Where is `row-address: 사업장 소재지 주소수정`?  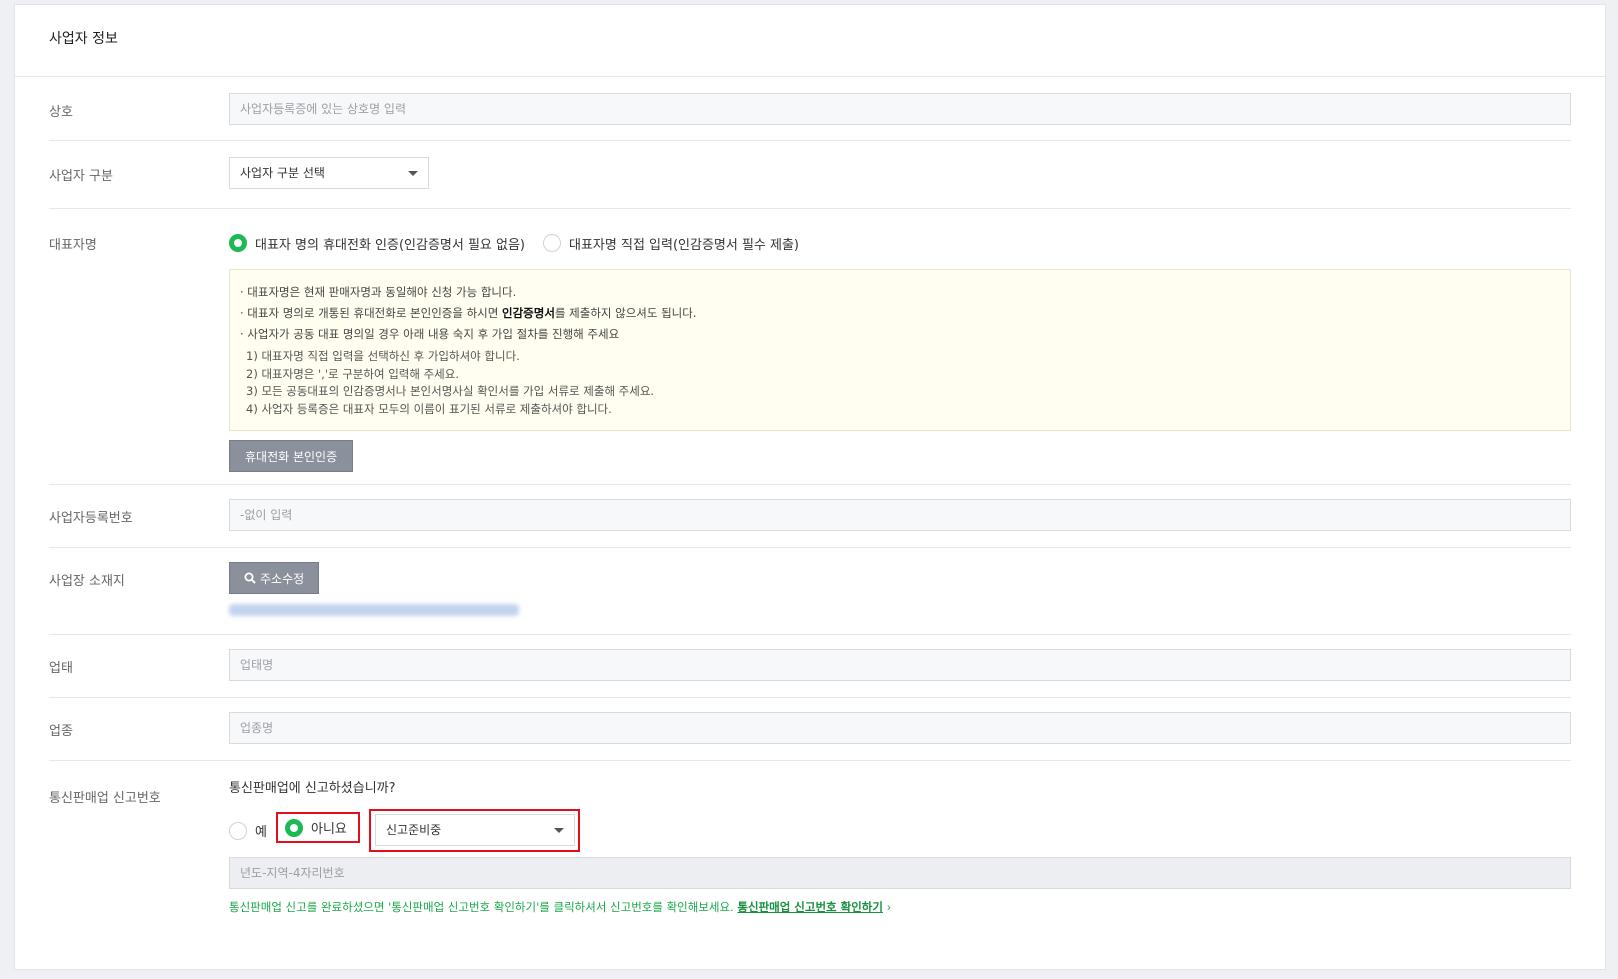 row-address: 사업장 소재지 주소수정 is located at coordinates (810, 591).